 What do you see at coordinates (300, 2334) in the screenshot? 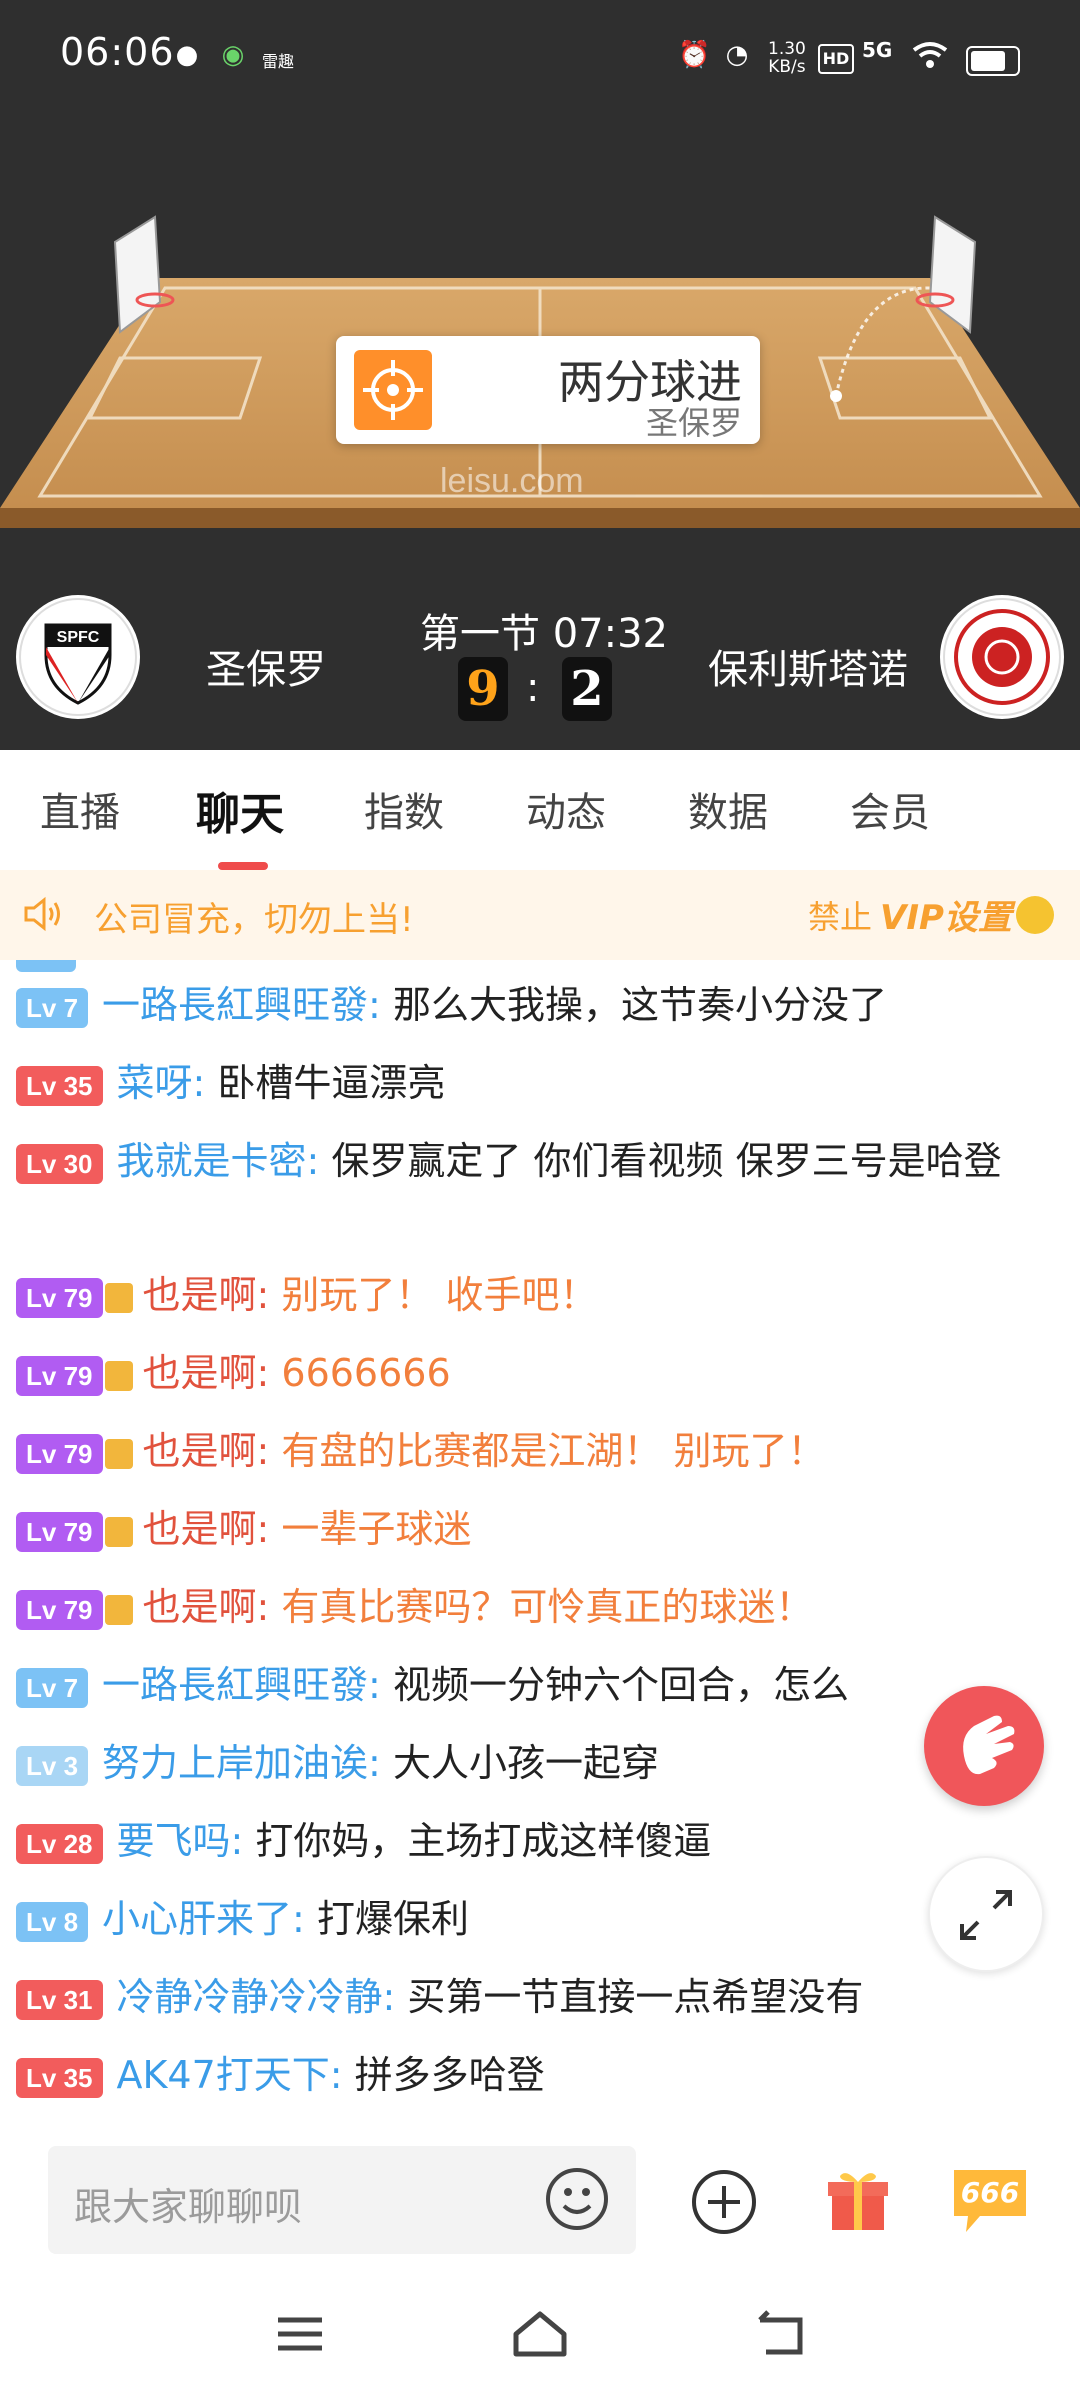
I see `menu-icon` at bounding box center [300, 2334].